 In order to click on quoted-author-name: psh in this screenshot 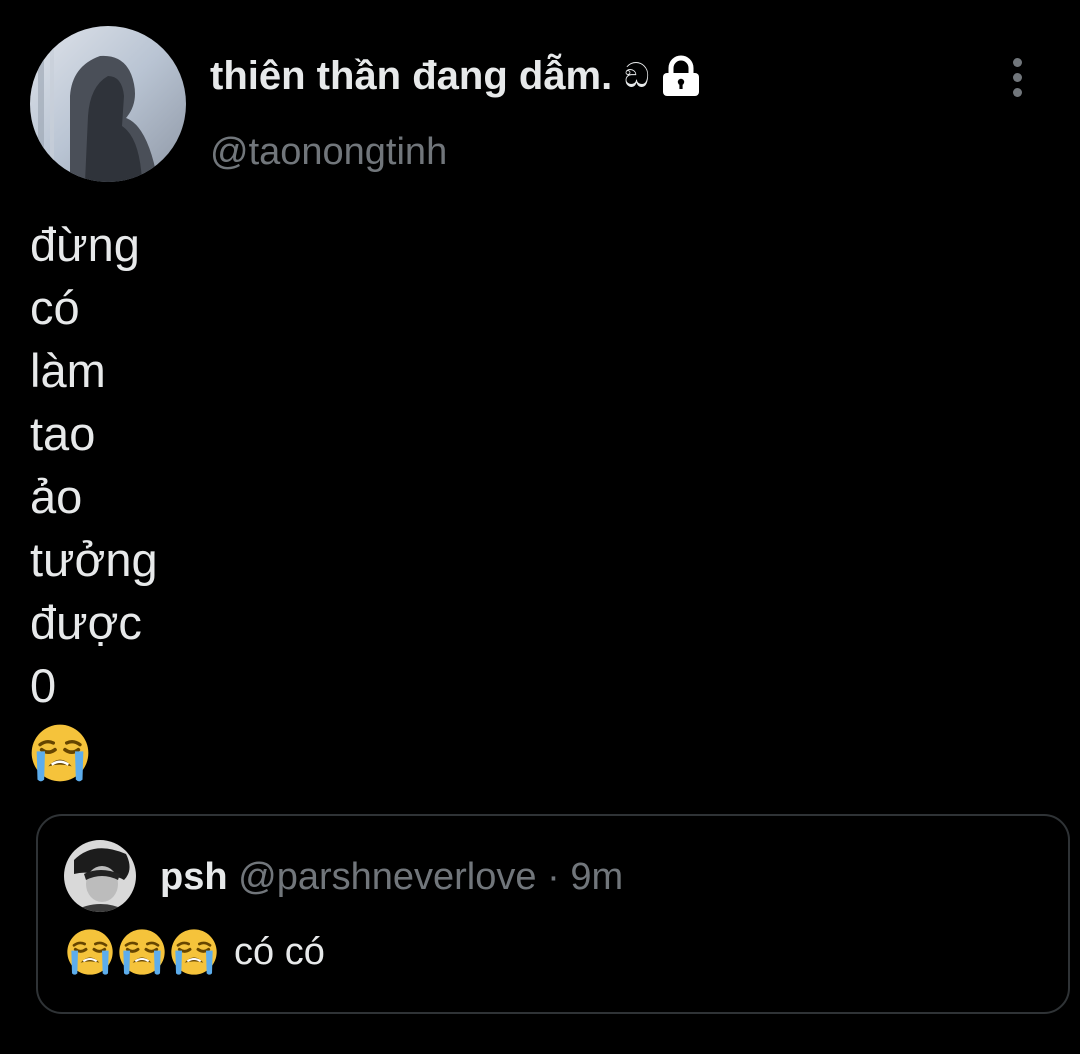, I will do `click(194, 877)`.